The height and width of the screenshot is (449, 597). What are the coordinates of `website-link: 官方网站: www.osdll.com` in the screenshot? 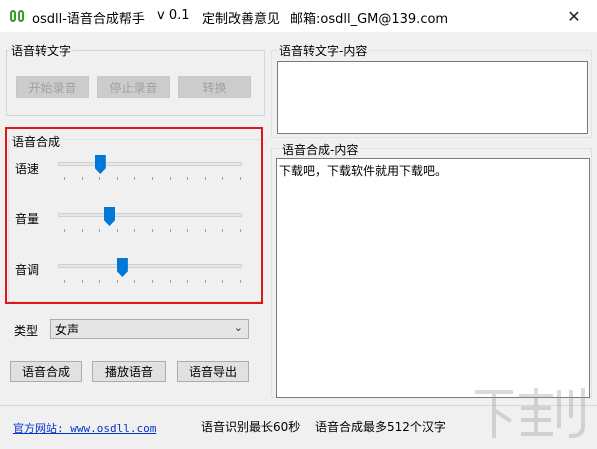 It's located at (84, 428).